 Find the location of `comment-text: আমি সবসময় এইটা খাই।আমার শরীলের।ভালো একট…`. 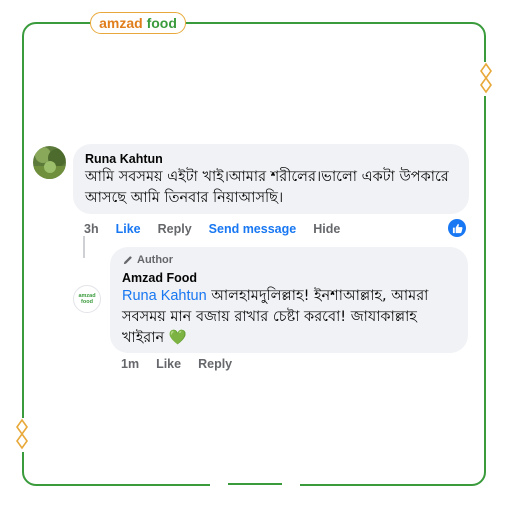

comment-text: আমি সবসময় এইটা খাই।আমার শরীলের।ভালো একট… is located at coordinates (267, 187).